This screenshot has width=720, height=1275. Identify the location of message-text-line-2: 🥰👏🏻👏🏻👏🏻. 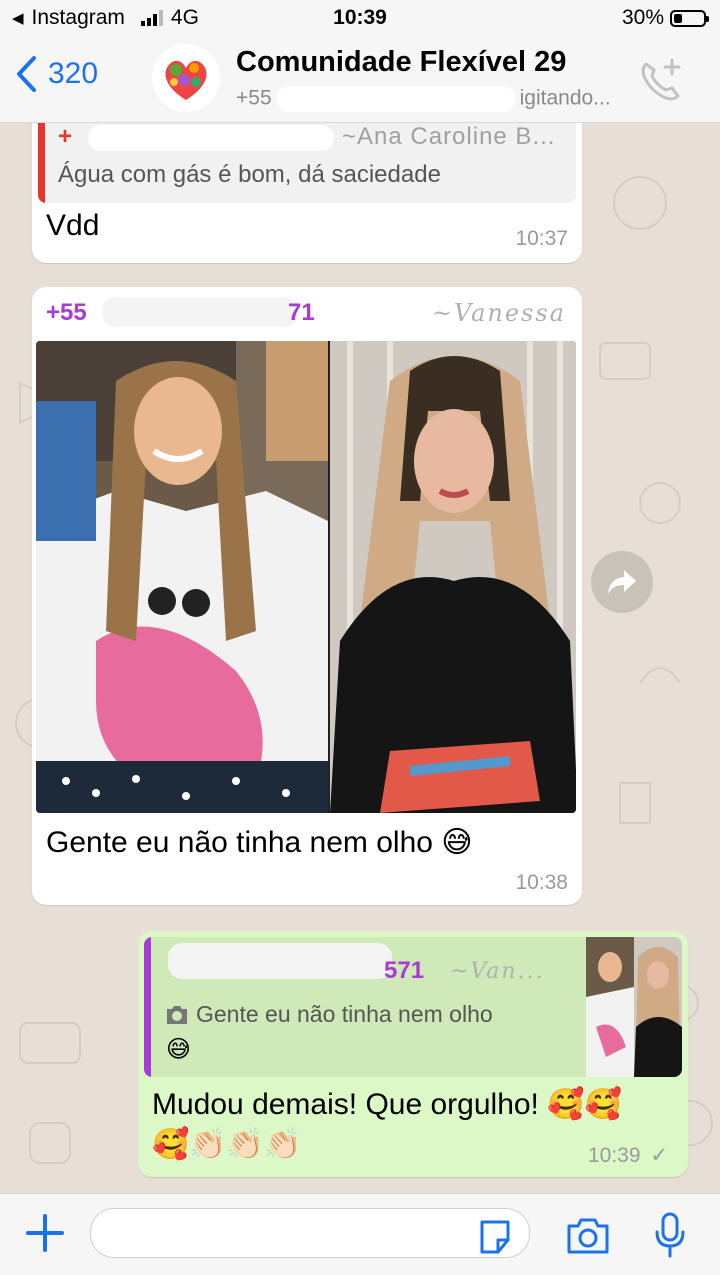
(227, 1144).